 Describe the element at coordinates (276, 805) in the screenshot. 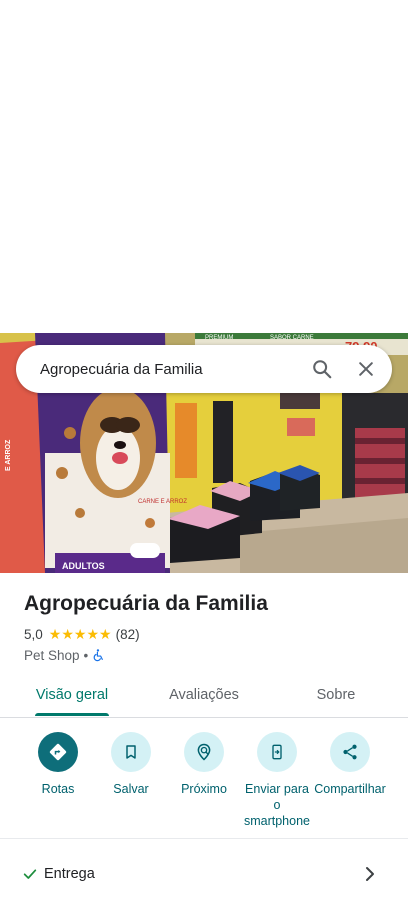

I see `send-to-phone-label: Enviar para o smartphone` at that location.